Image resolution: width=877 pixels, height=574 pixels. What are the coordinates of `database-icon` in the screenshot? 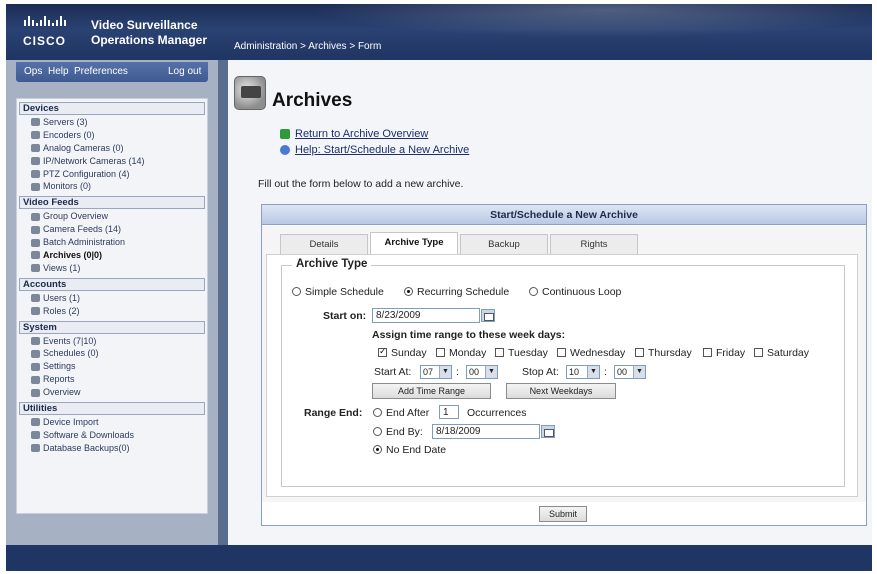 It's located at (35, 448).